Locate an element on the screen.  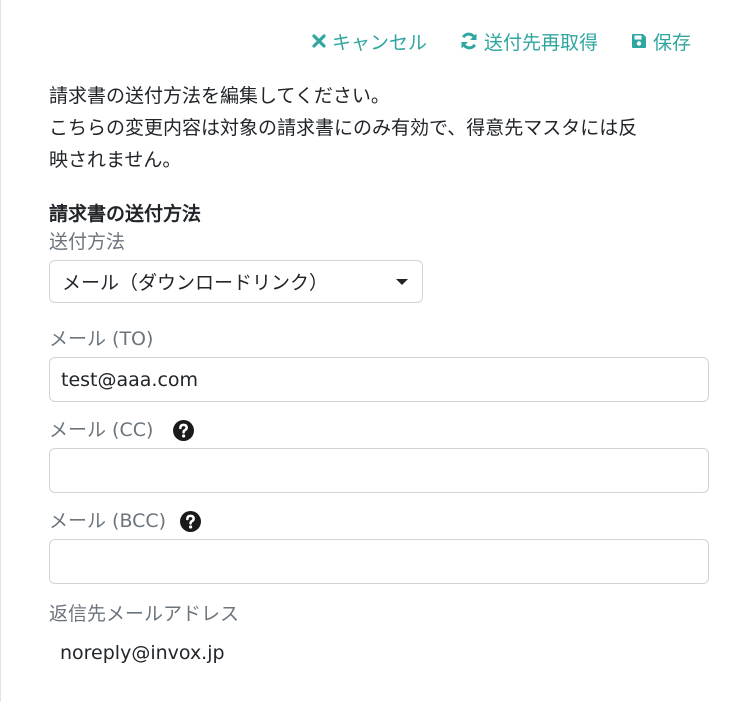
floppy-disk-icon is located at coordinates (638, 41).